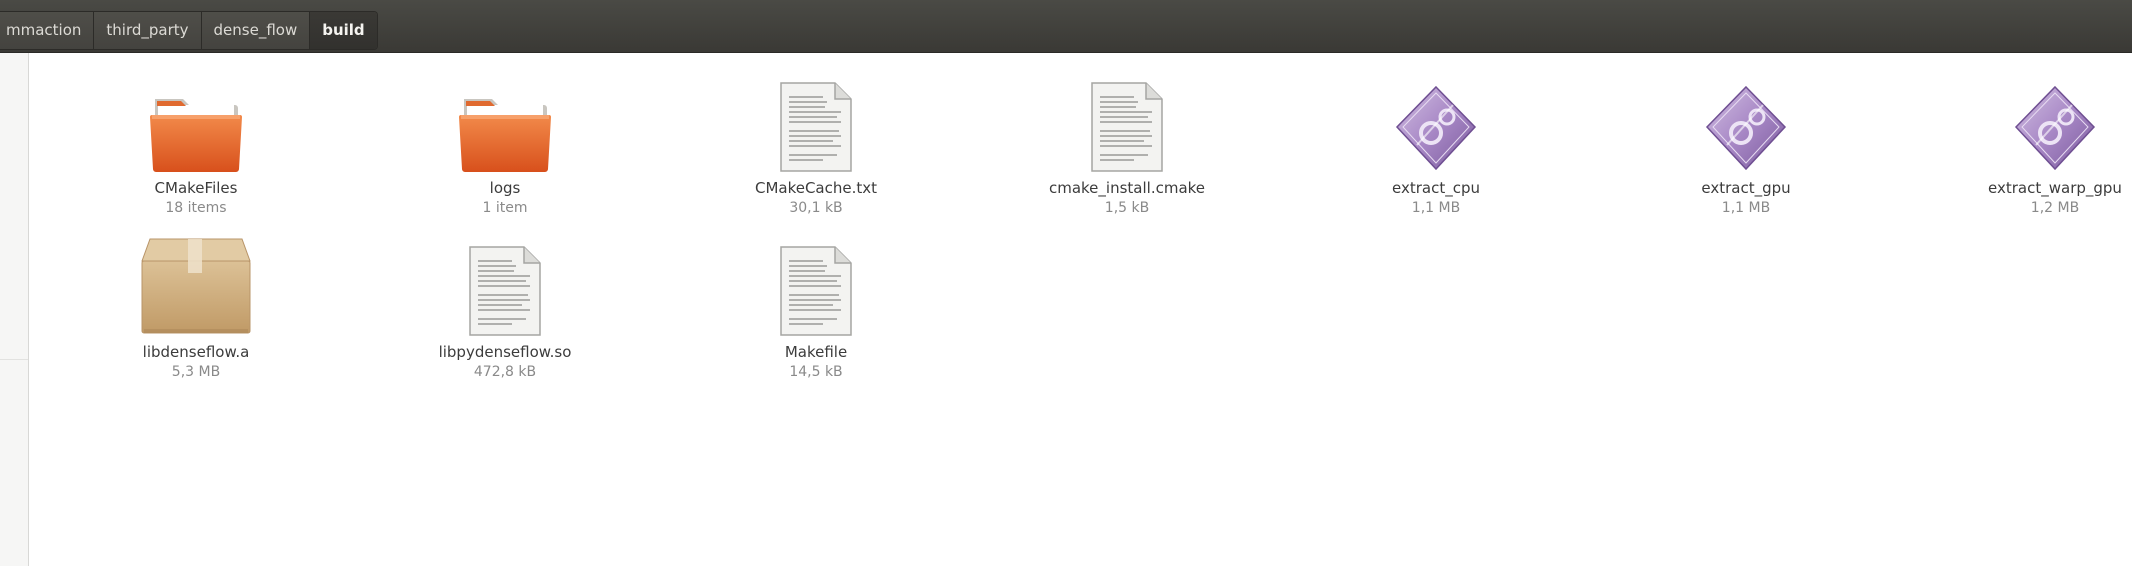 The height and width of the screenshot is (566, 2132). I want to click on file-name: libpydenseflow.so, so click(505, 352).